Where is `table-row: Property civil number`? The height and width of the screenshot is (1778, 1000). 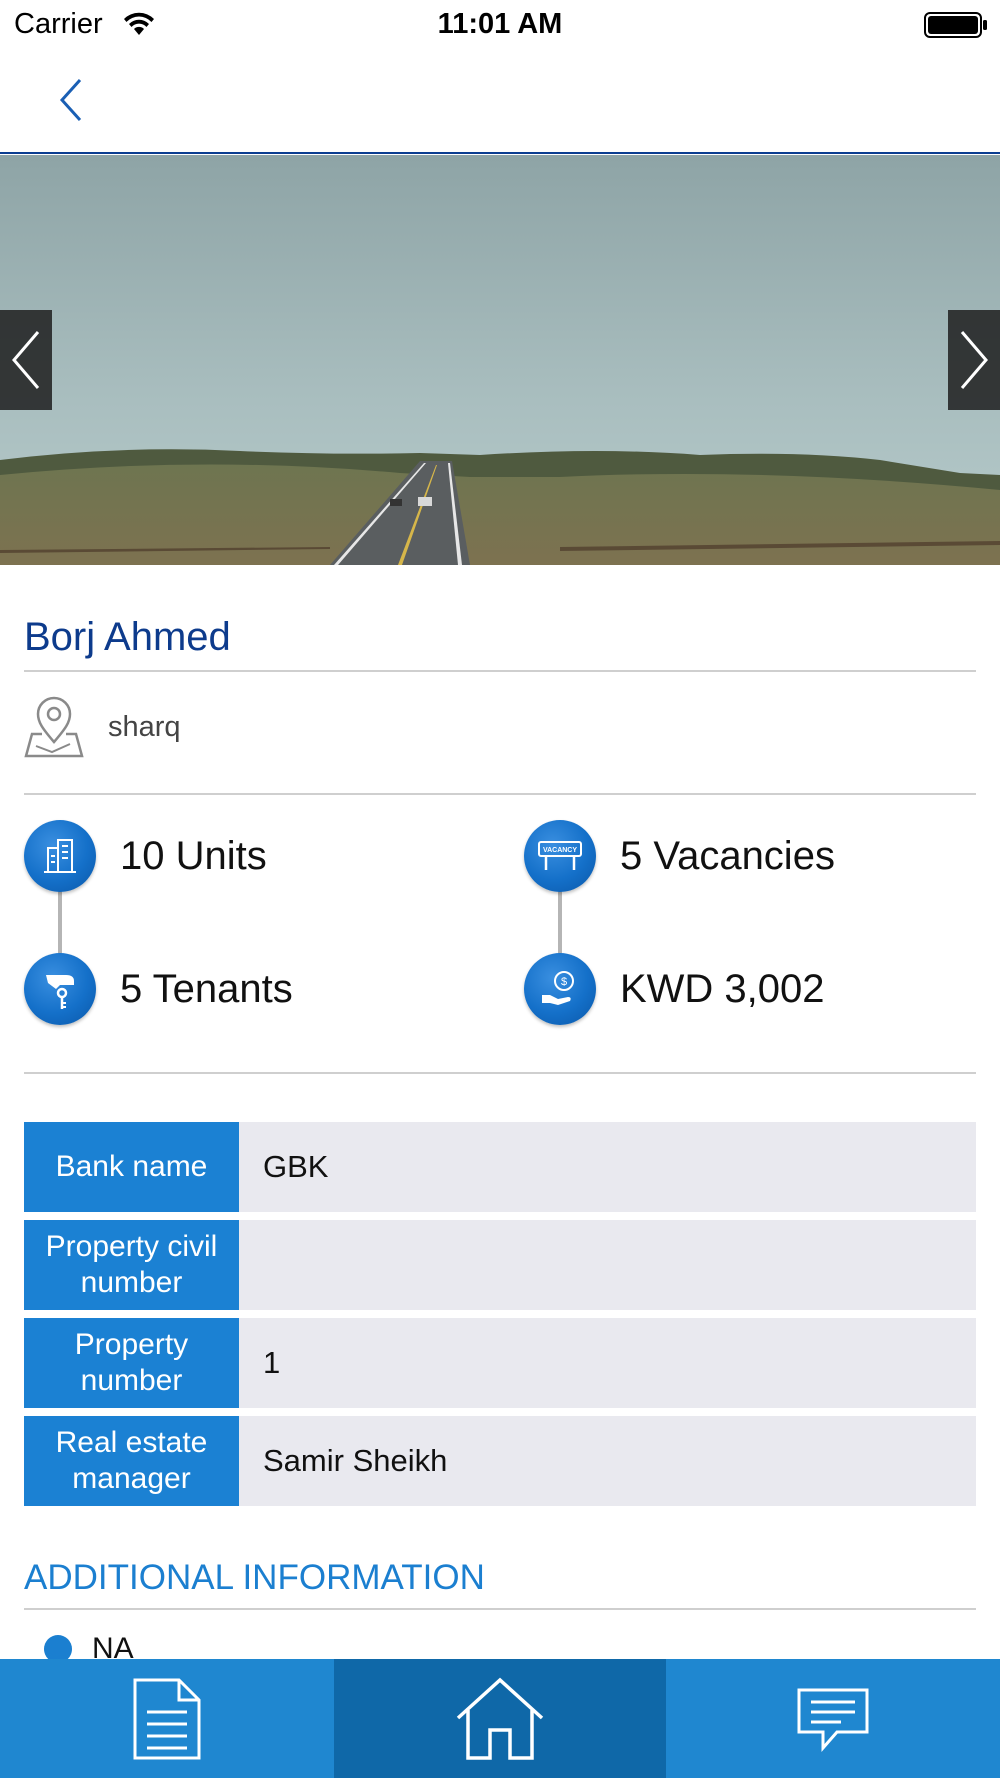
table-row: Property civil number is located at coordinates (500, 1265).